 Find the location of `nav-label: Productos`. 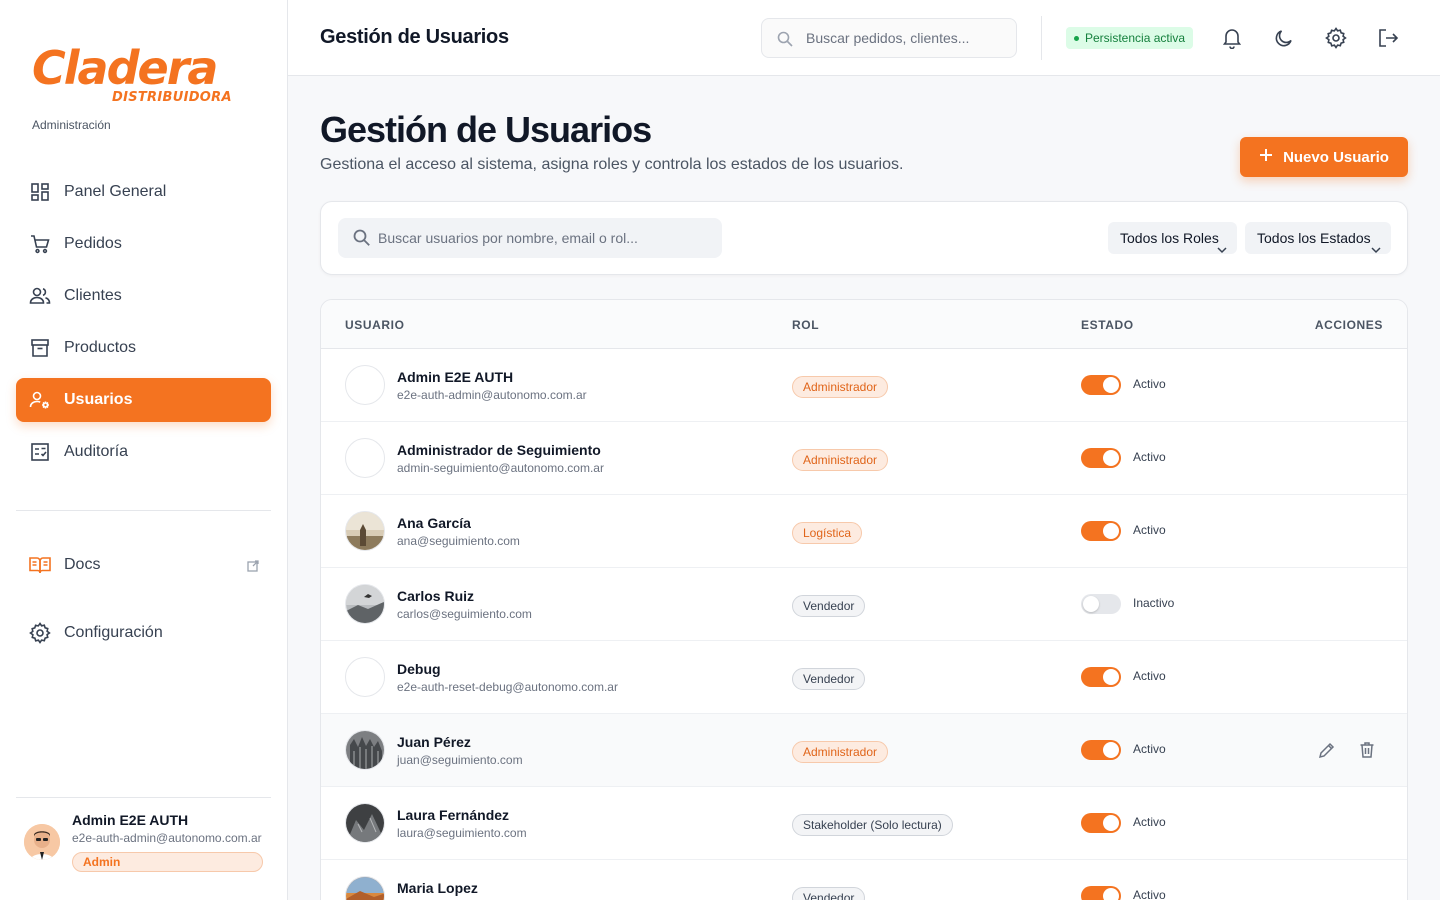

nav-label: Productos is located at coordinates (100, 347).